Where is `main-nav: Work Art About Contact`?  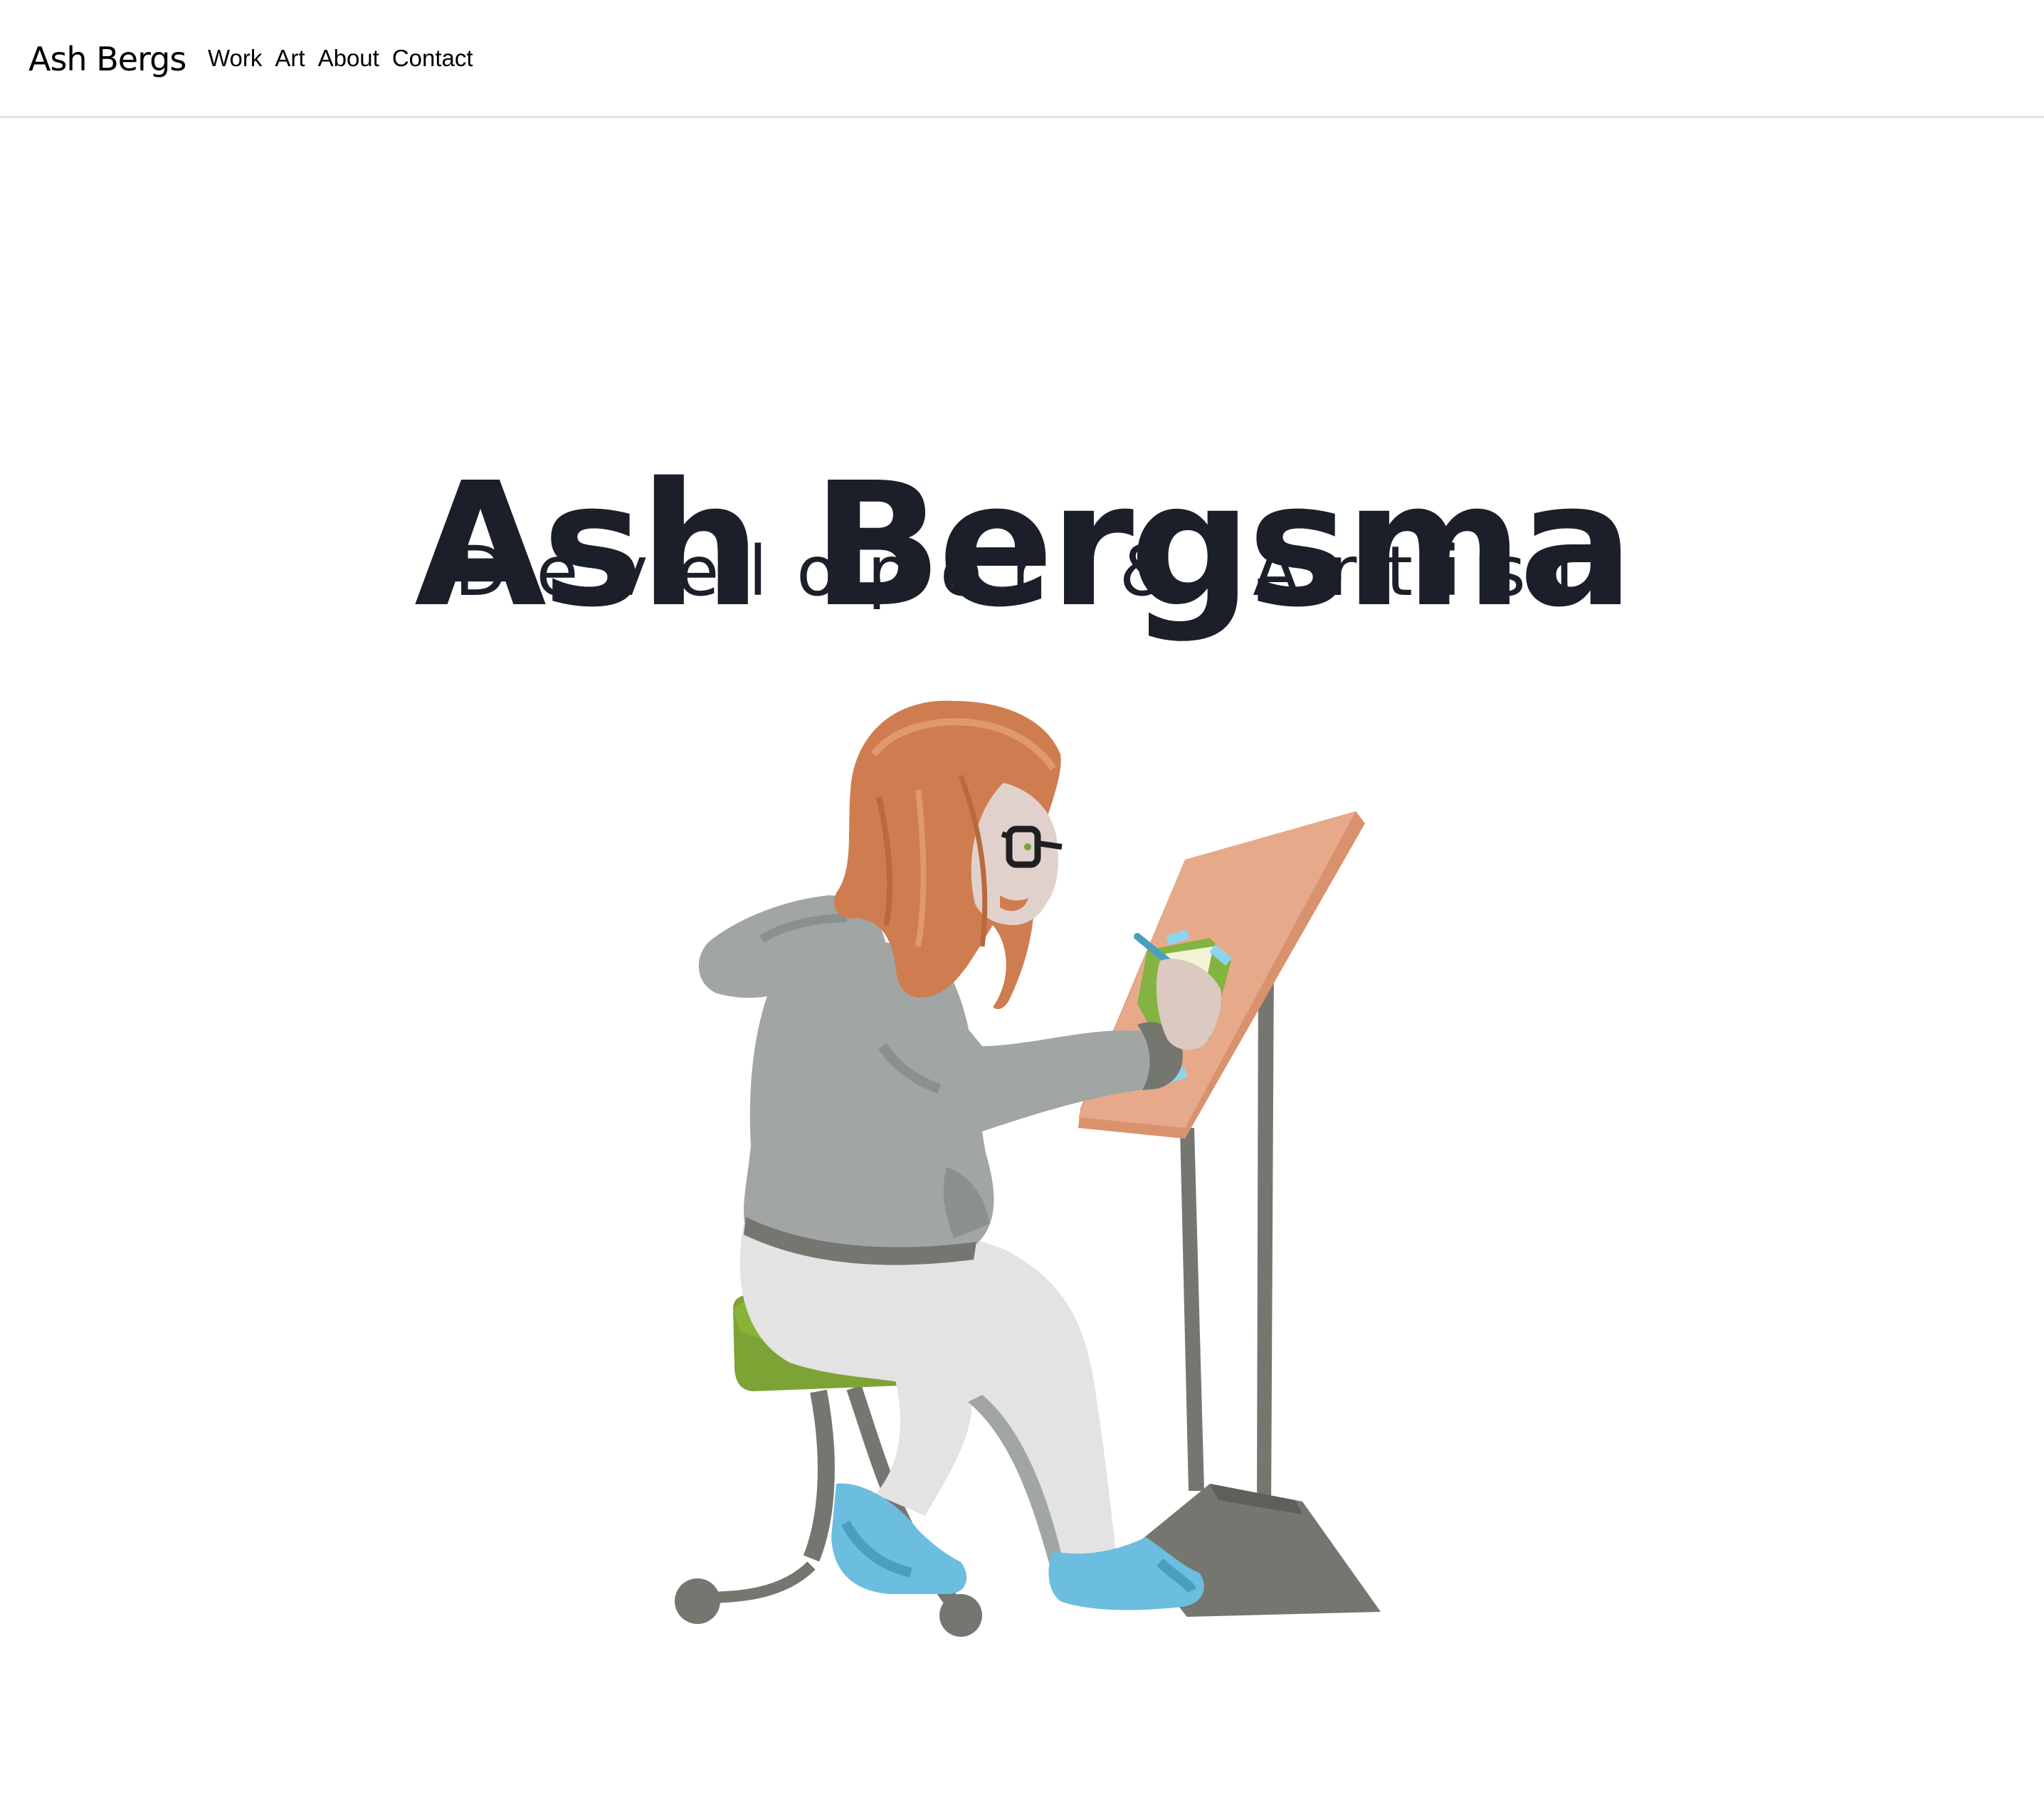
main-nav: Work Art About Contact is located at coordinates (340, 58).